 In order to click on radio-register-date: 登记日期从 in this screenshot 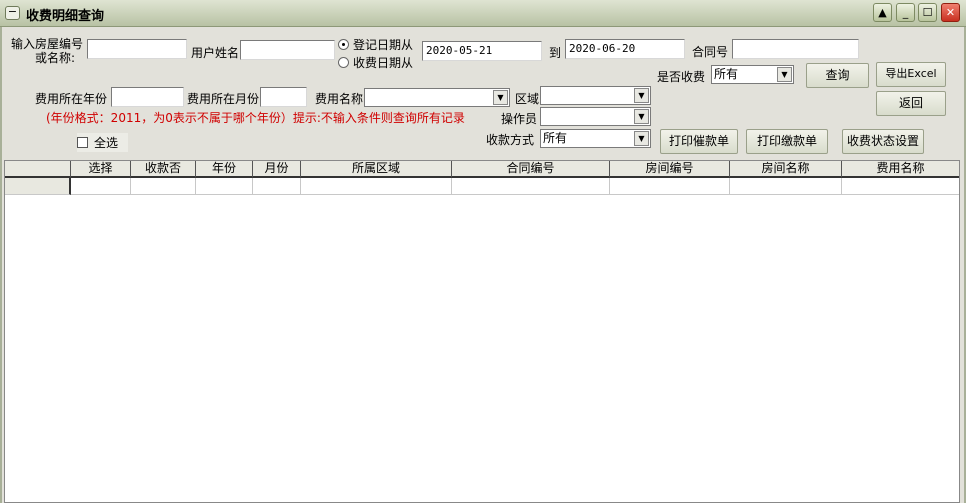, I will do `click(375, 44)`.